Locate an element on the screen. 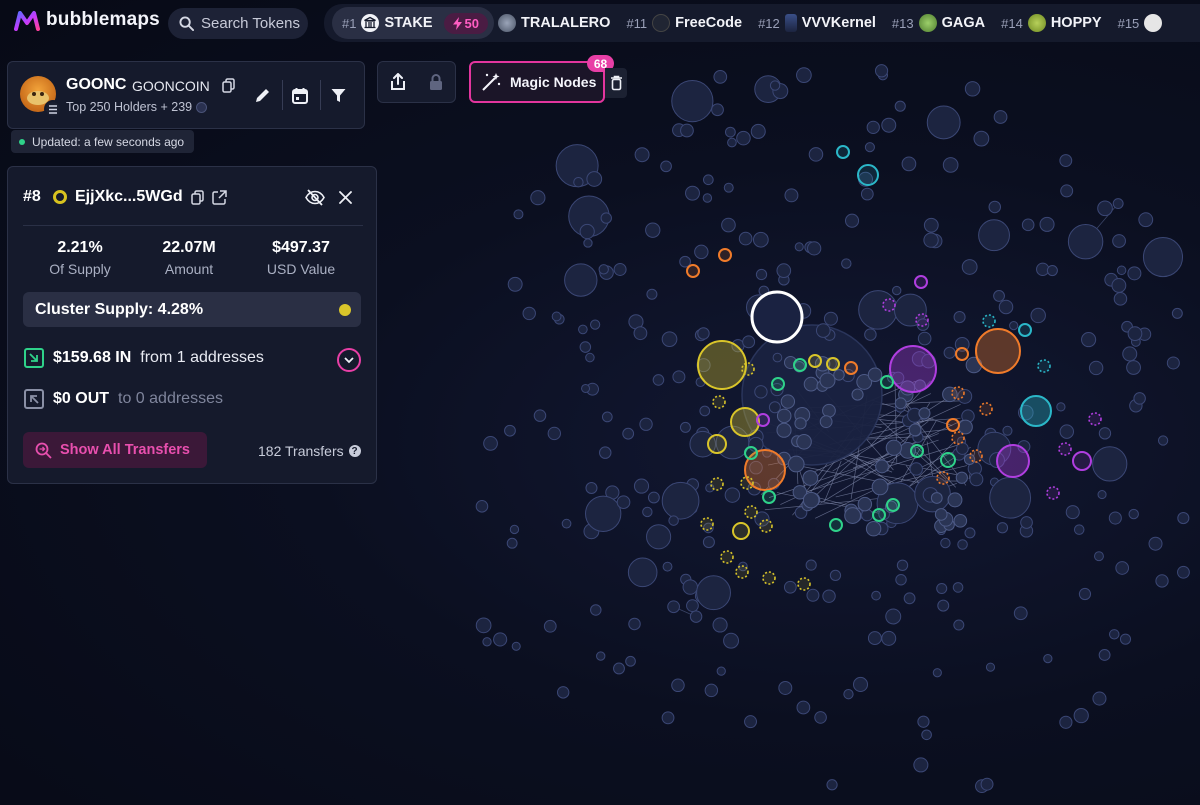  cluster-supply-bar: Cluster Supply: 4.28% is located at coordinates (192, 309).